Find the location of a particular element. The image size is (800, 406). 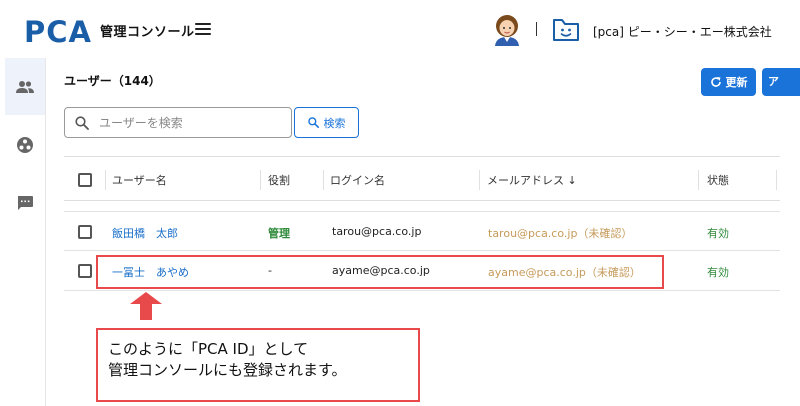

username-link: 飯田橋 太郎 is located at coordinates (145, 233).